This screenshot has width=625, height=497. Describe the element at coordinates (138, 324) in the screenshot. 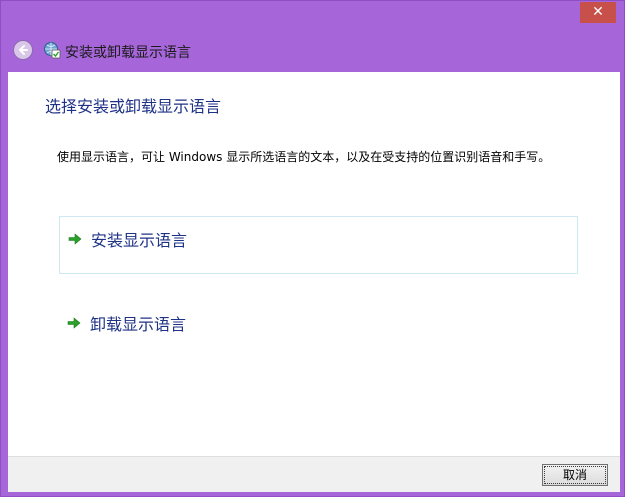

I see `uninstall-display-language-label: 卸载显示语言` at that location.